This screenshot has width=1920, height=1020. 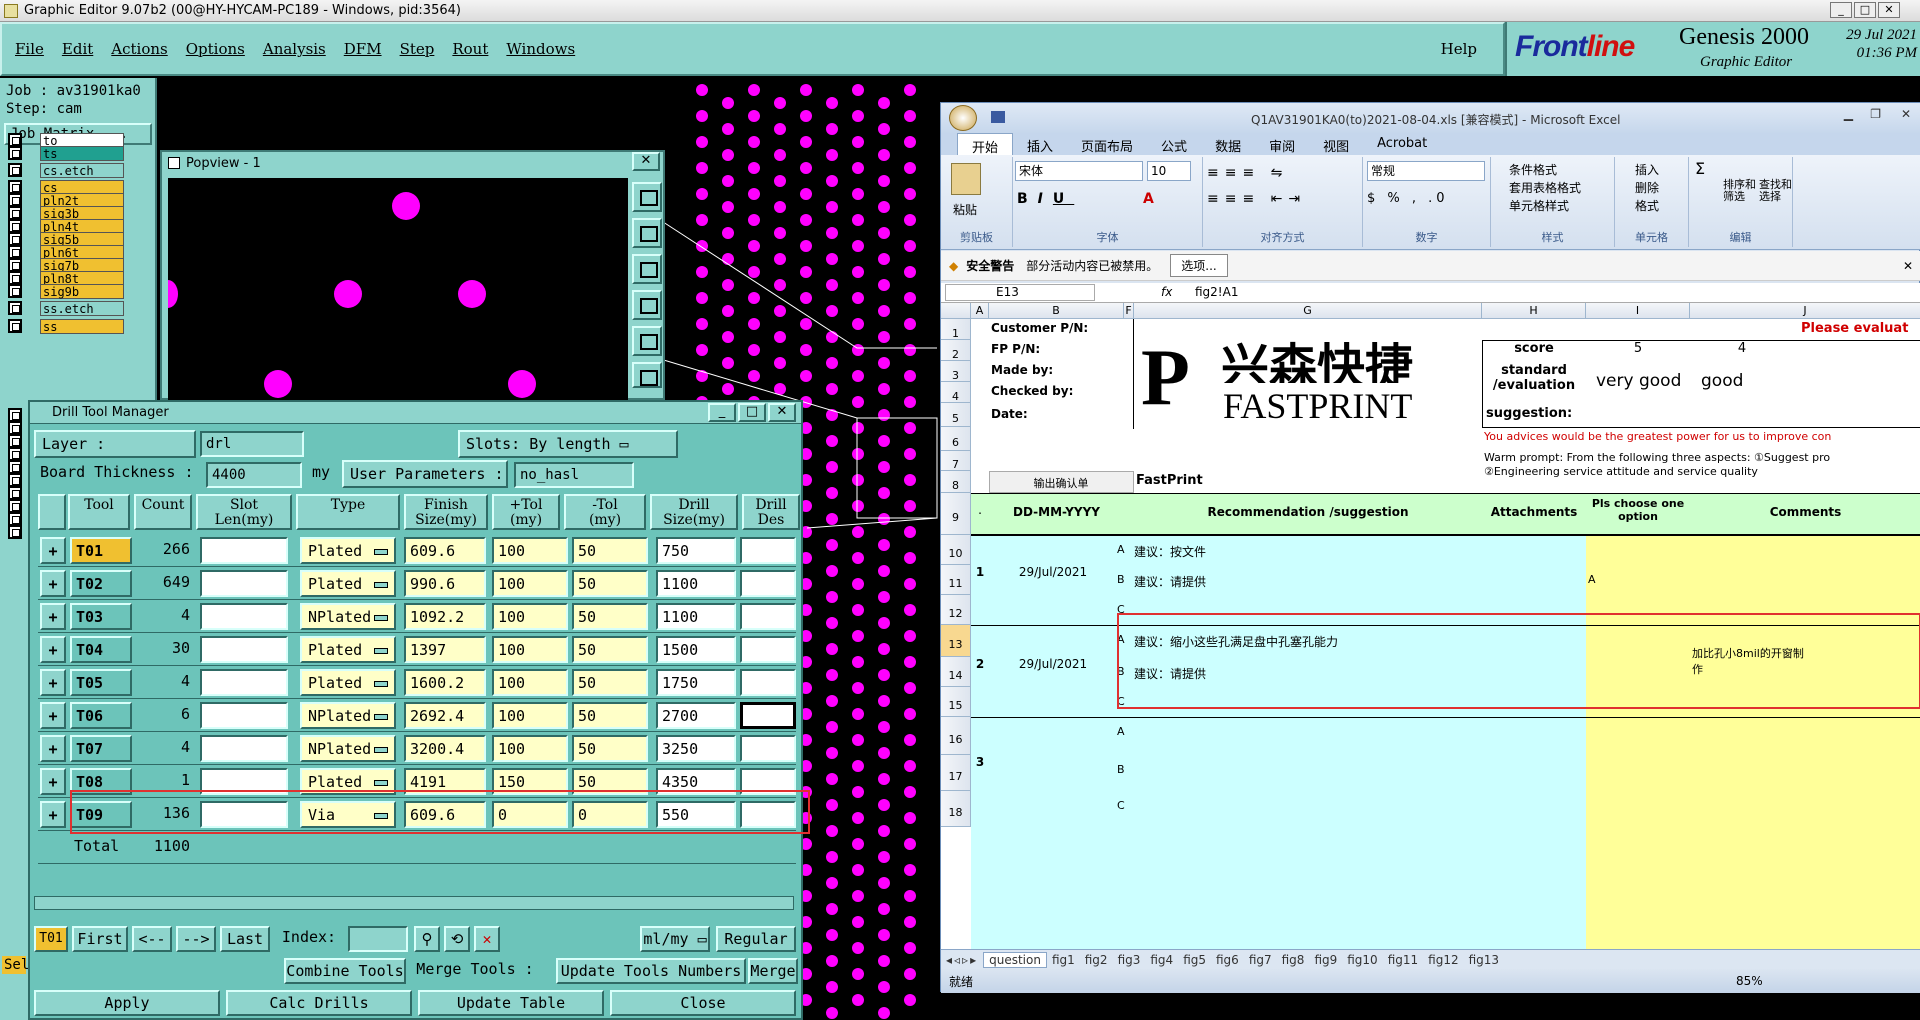 I want to click on tab-review: 审阅, so click(x=1282, y=144).